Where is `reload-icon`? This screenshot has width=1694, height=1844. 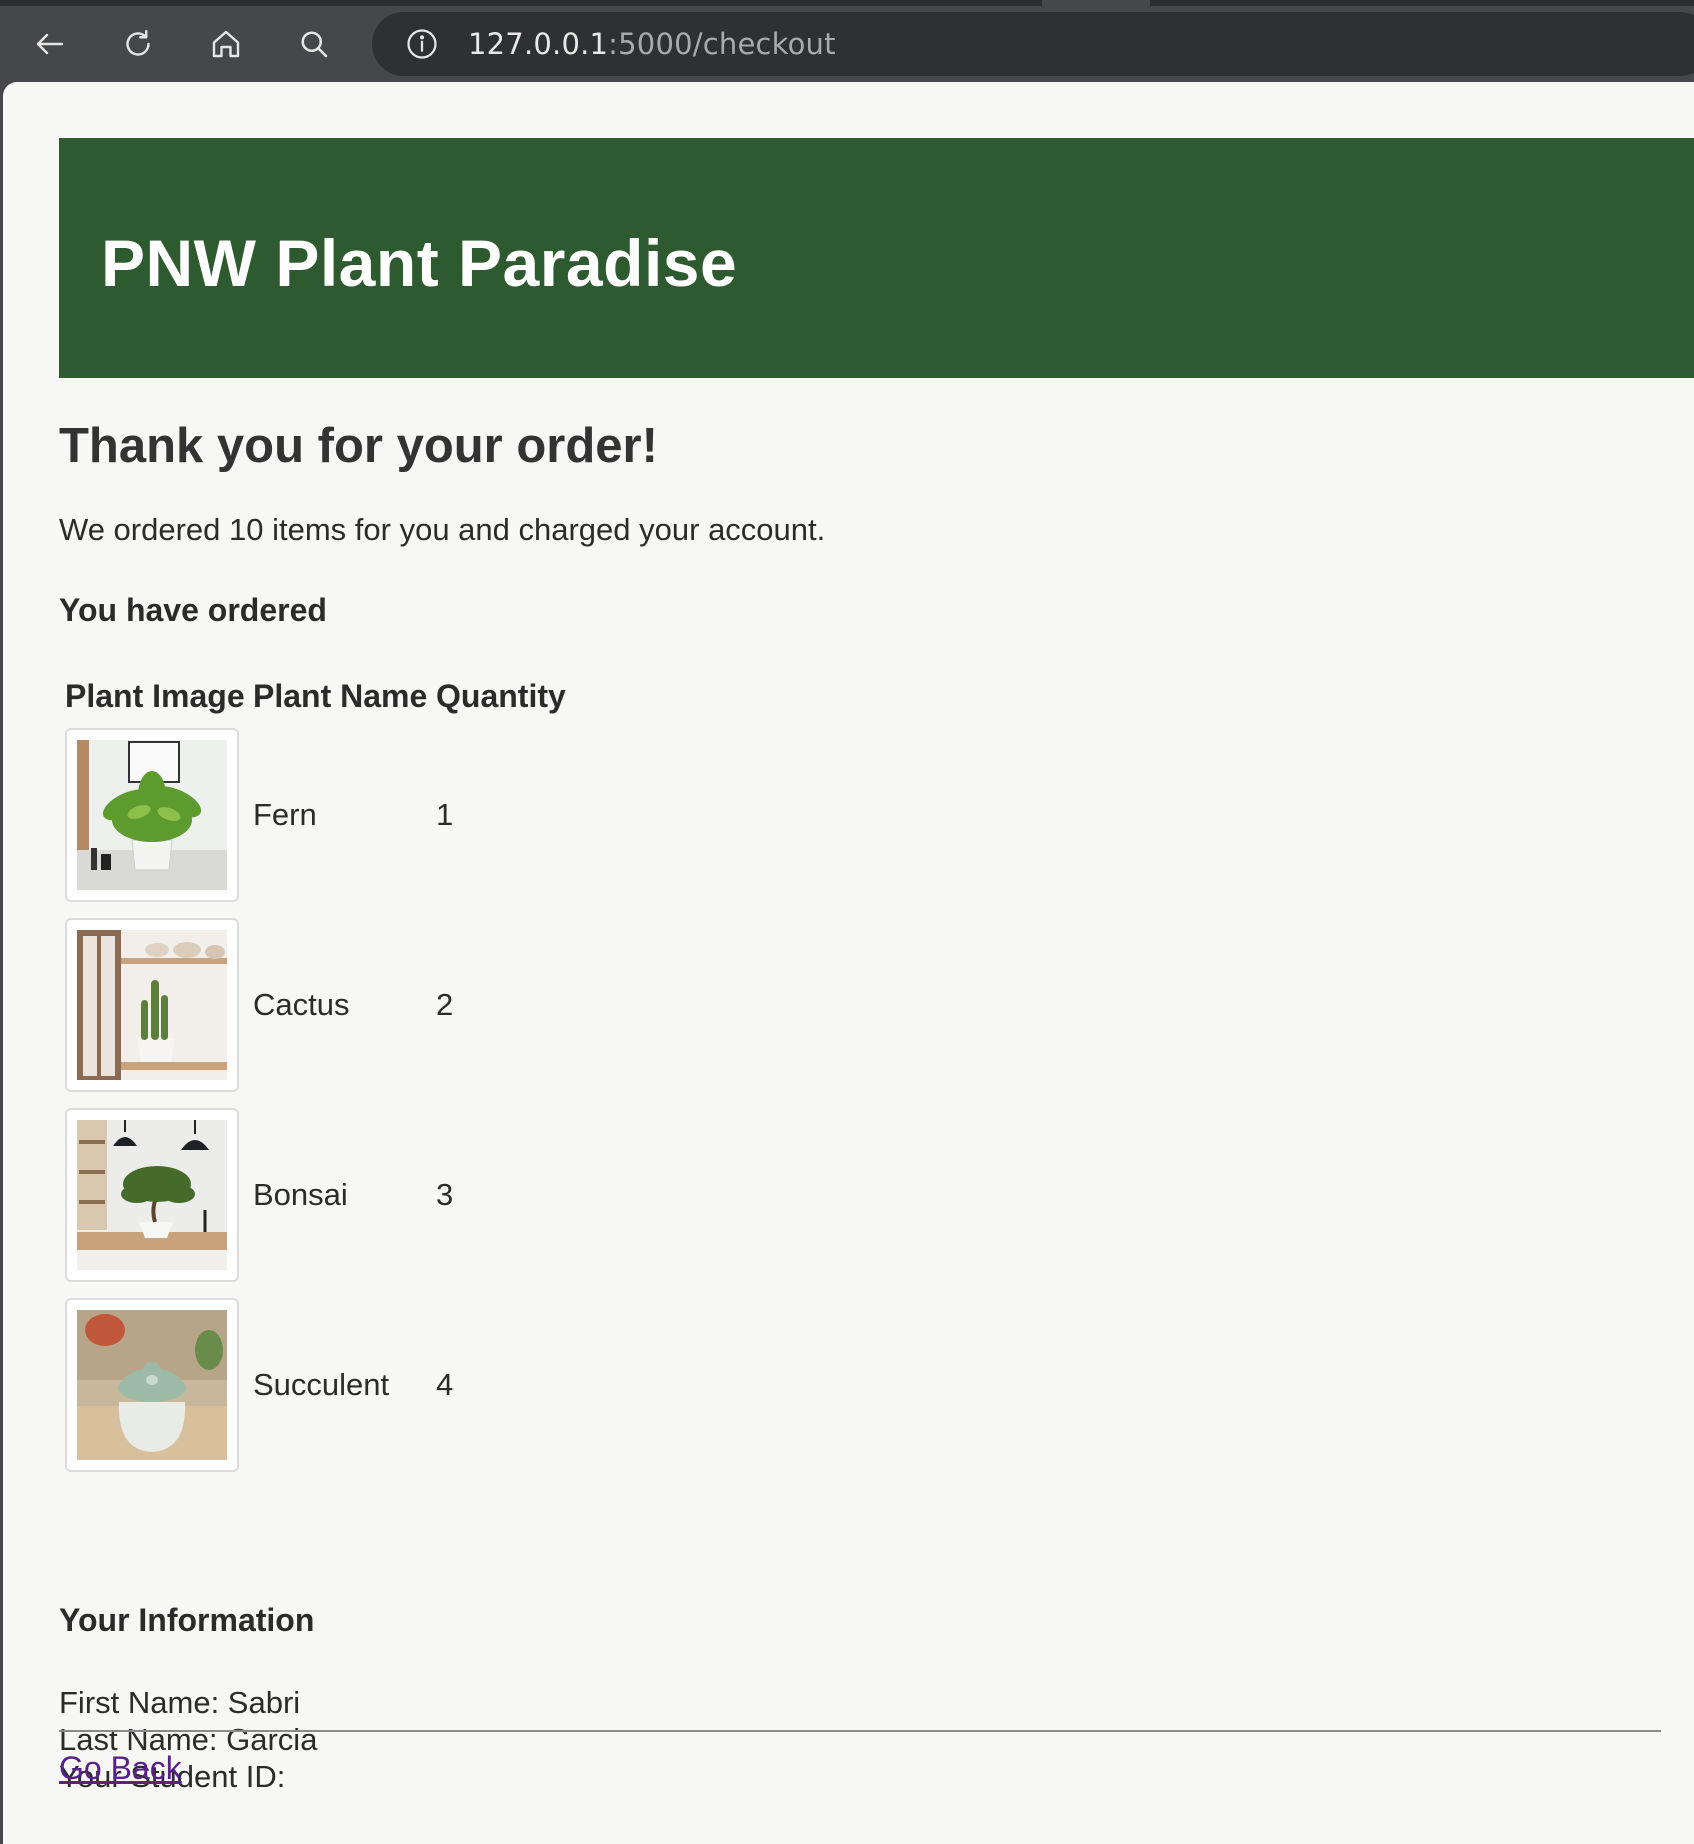
reload-icon is located at coordinates (138, 43).